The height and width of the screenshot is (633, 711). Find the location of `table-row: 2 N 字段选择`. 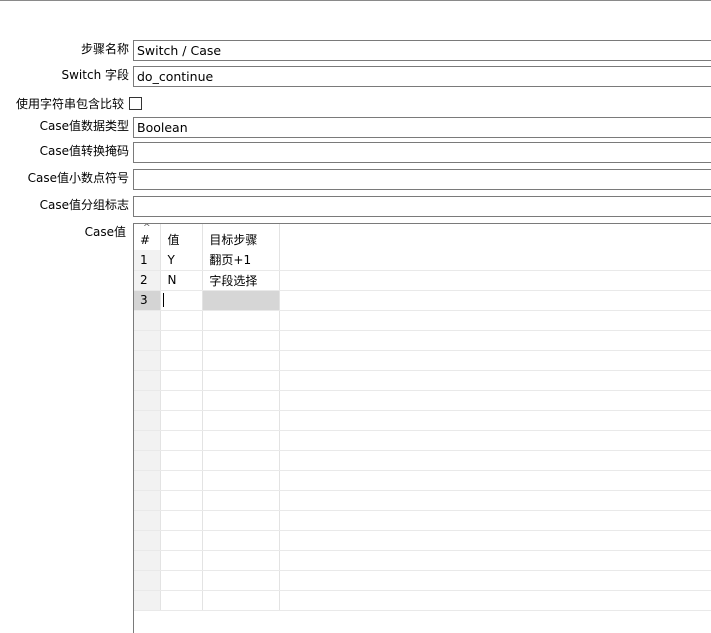

table-row: 2 N 字段选择 is located at coordinates (422, 280).